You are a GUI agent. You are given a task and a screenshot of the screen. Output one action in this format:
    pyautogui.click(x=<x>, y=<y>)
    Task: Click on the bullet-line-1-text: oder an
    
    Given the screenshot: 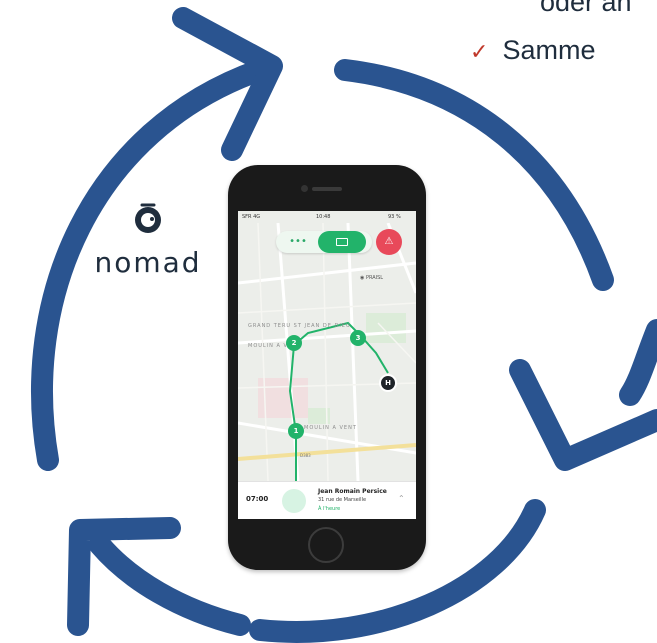 What is the action you would take?
    pyautogui.click(x=586, y=8)
    